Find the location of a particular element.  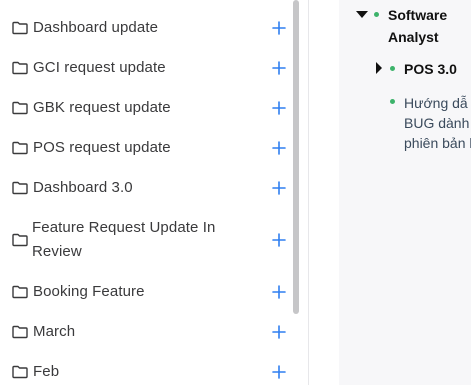

folder-item-booking-feature: Booking Feature is located at coordinates (145, 292).